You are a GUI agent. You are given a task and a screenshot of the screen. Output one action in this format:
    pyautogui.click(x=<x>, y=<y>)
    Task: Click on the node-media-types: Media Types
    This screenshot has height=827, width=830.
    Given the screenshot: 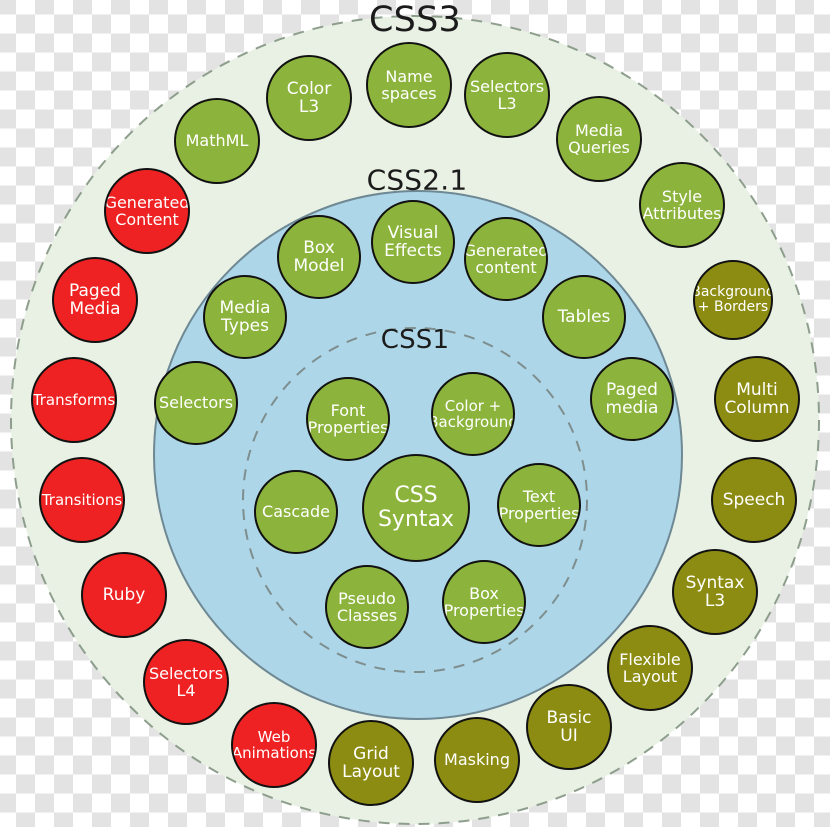 What is the action you would take?
    pyautogui.click(x=245, y=317)
    